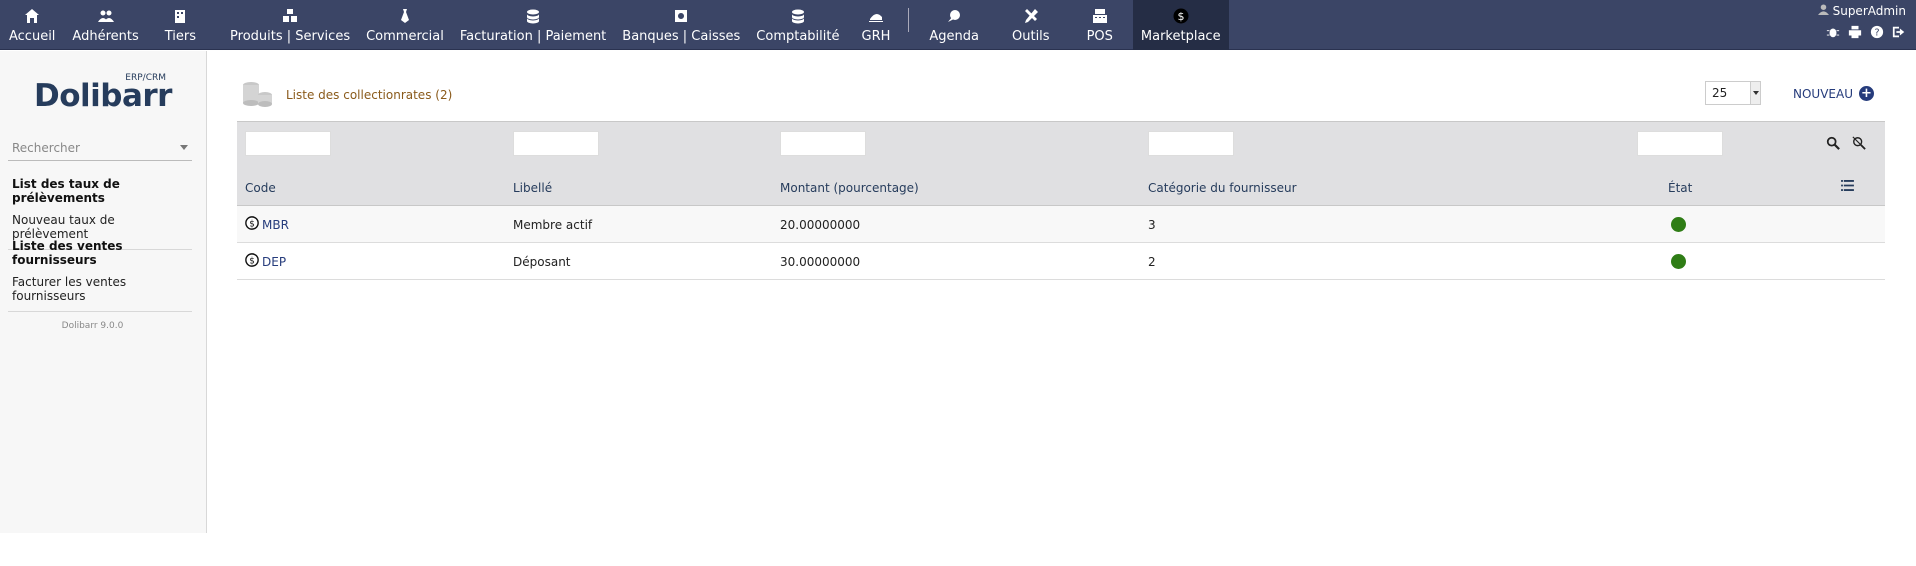  Describe the element at coordinates (32, 16) in the screenshot. I see `home-icon` at that location.